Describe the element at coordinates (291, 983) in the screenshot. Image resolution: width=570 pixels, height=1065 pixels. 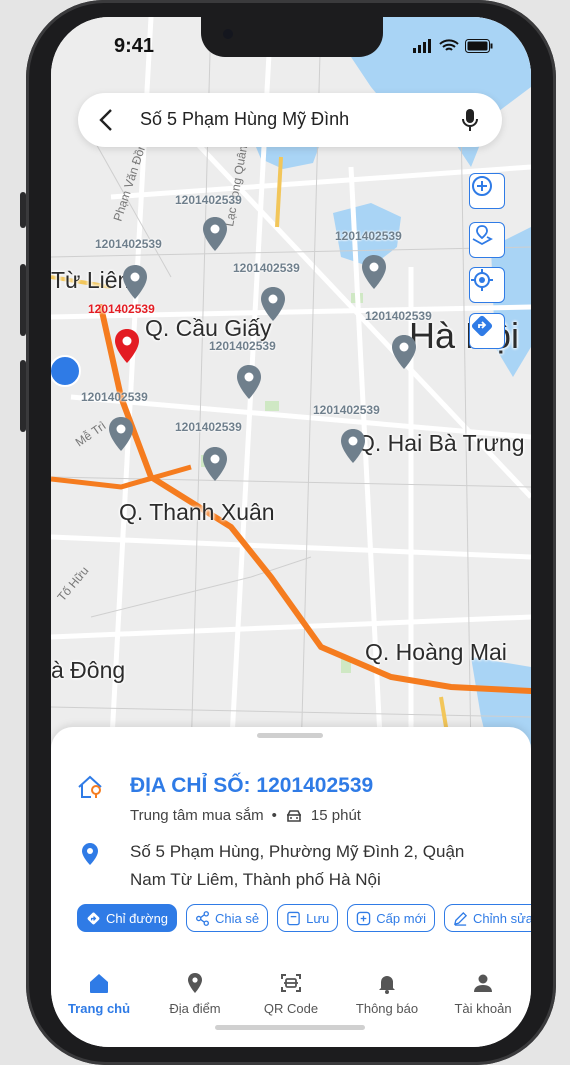
I see `qr-scan-icon` at that location.